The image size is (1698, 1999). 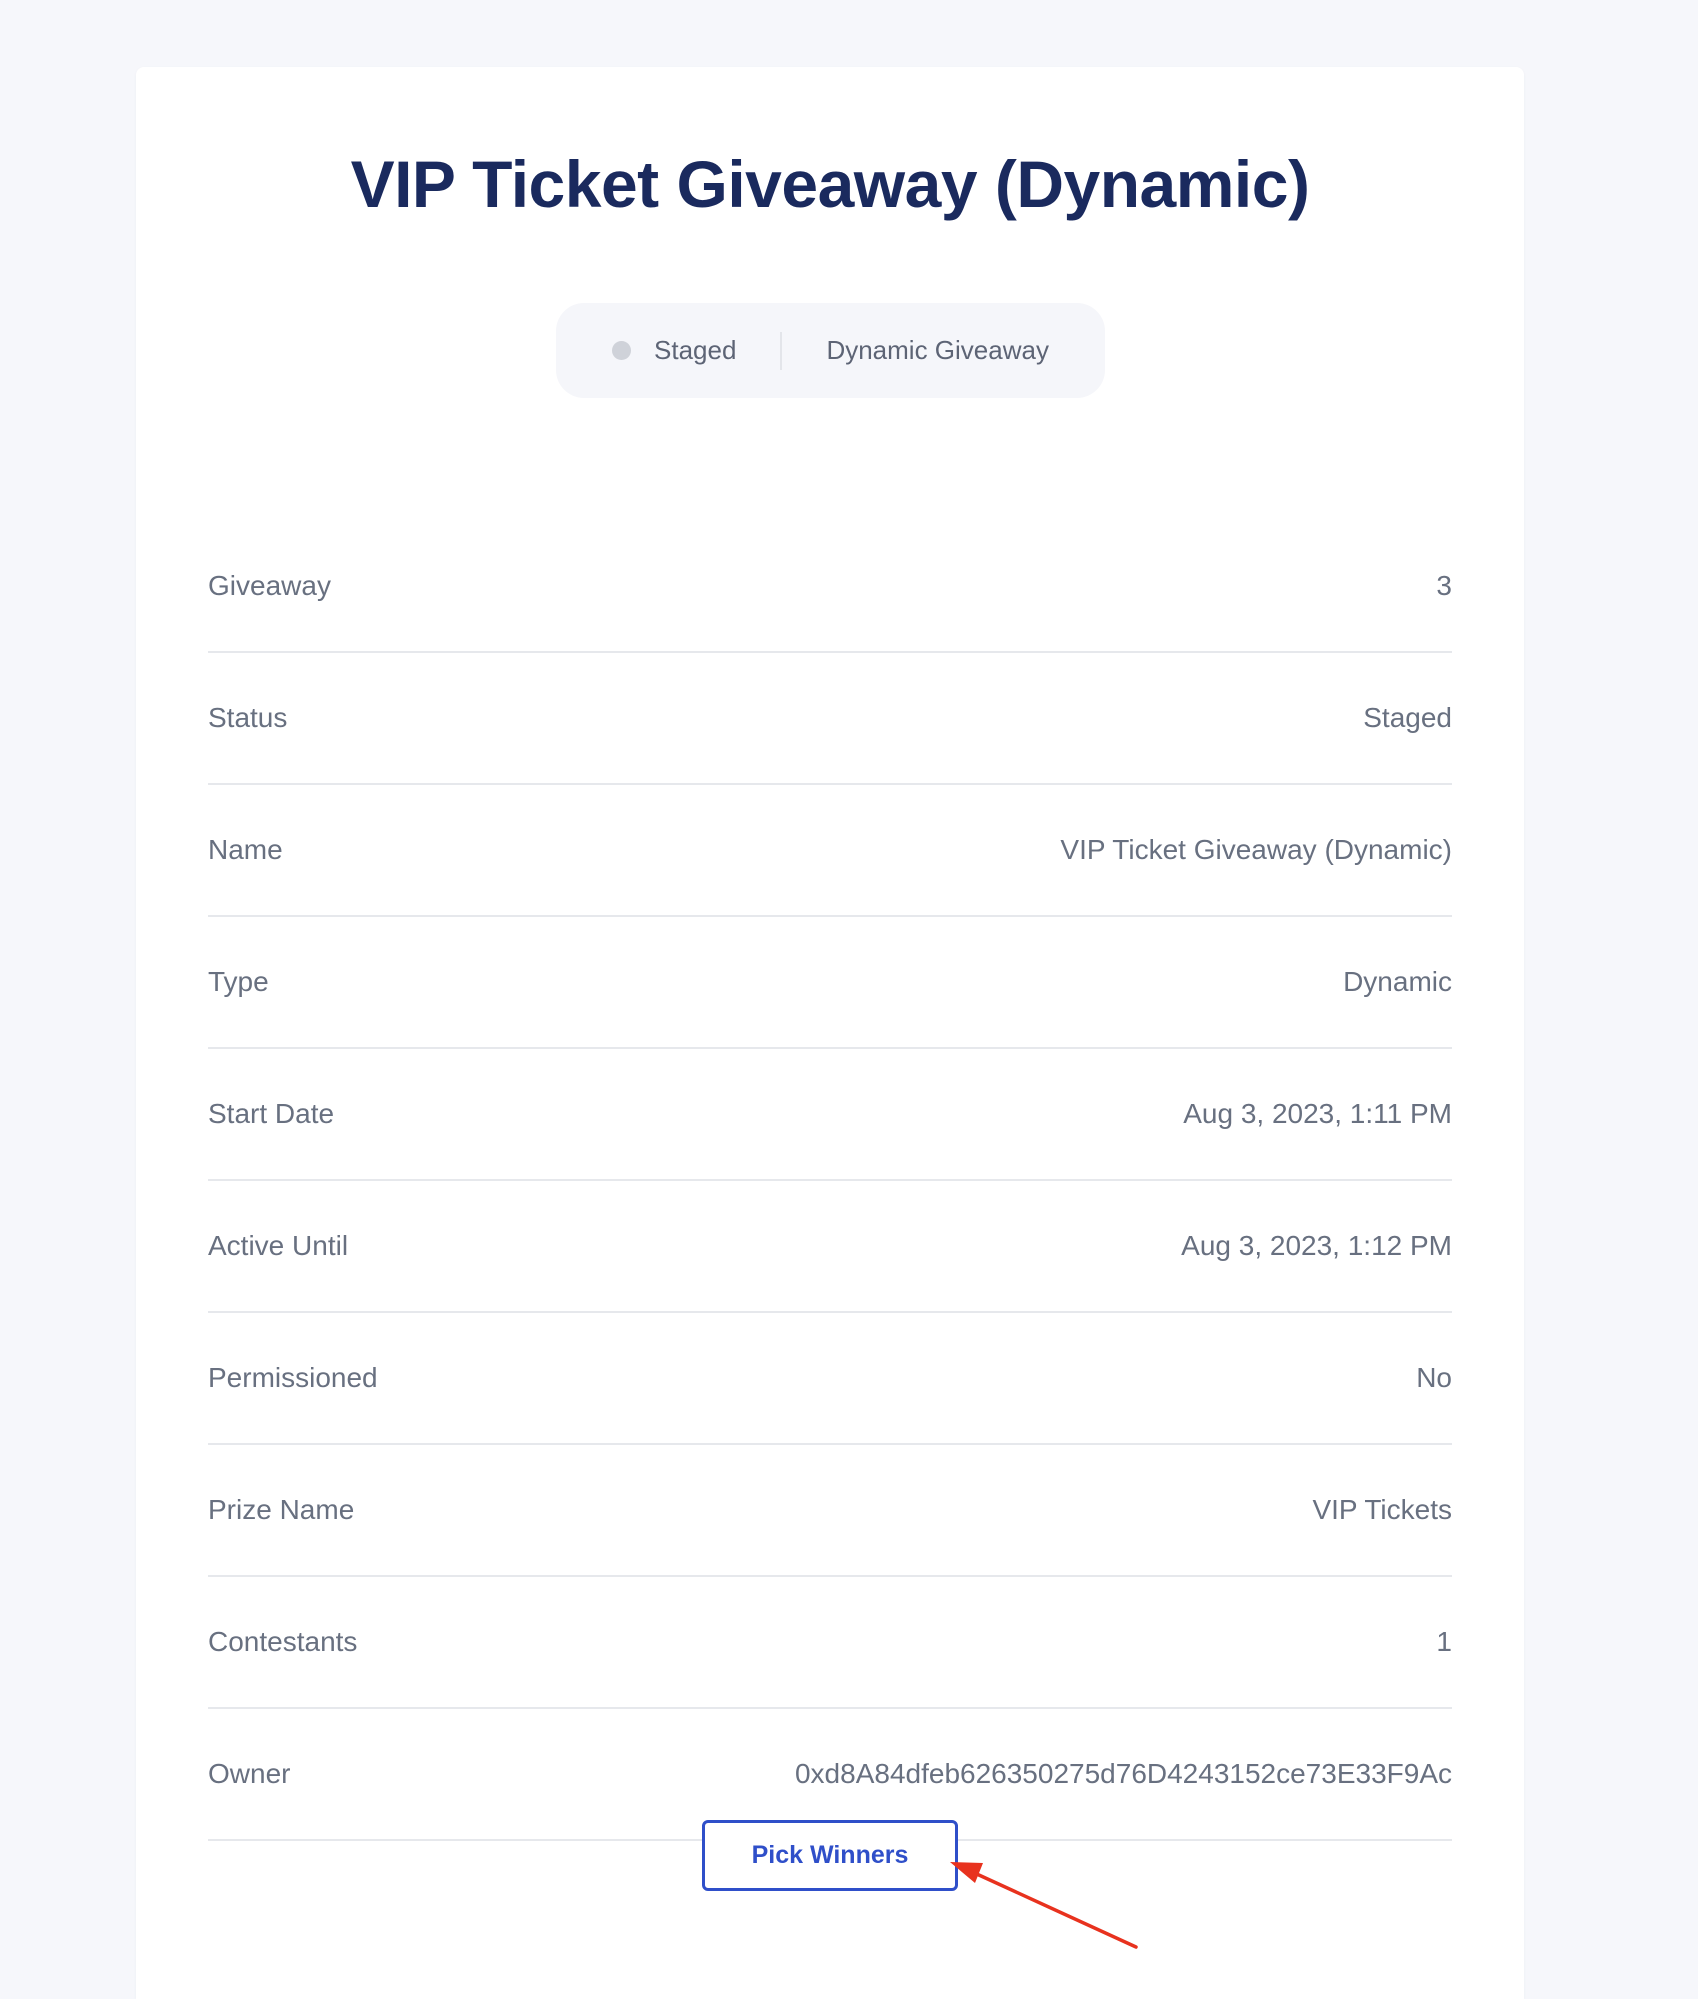 What do you see at coordinates (1256, 849) in the screenshot?
I see `detail-value: VIP Ticket Giveaway (Dynamic)` at bounding box center [1256, 849].